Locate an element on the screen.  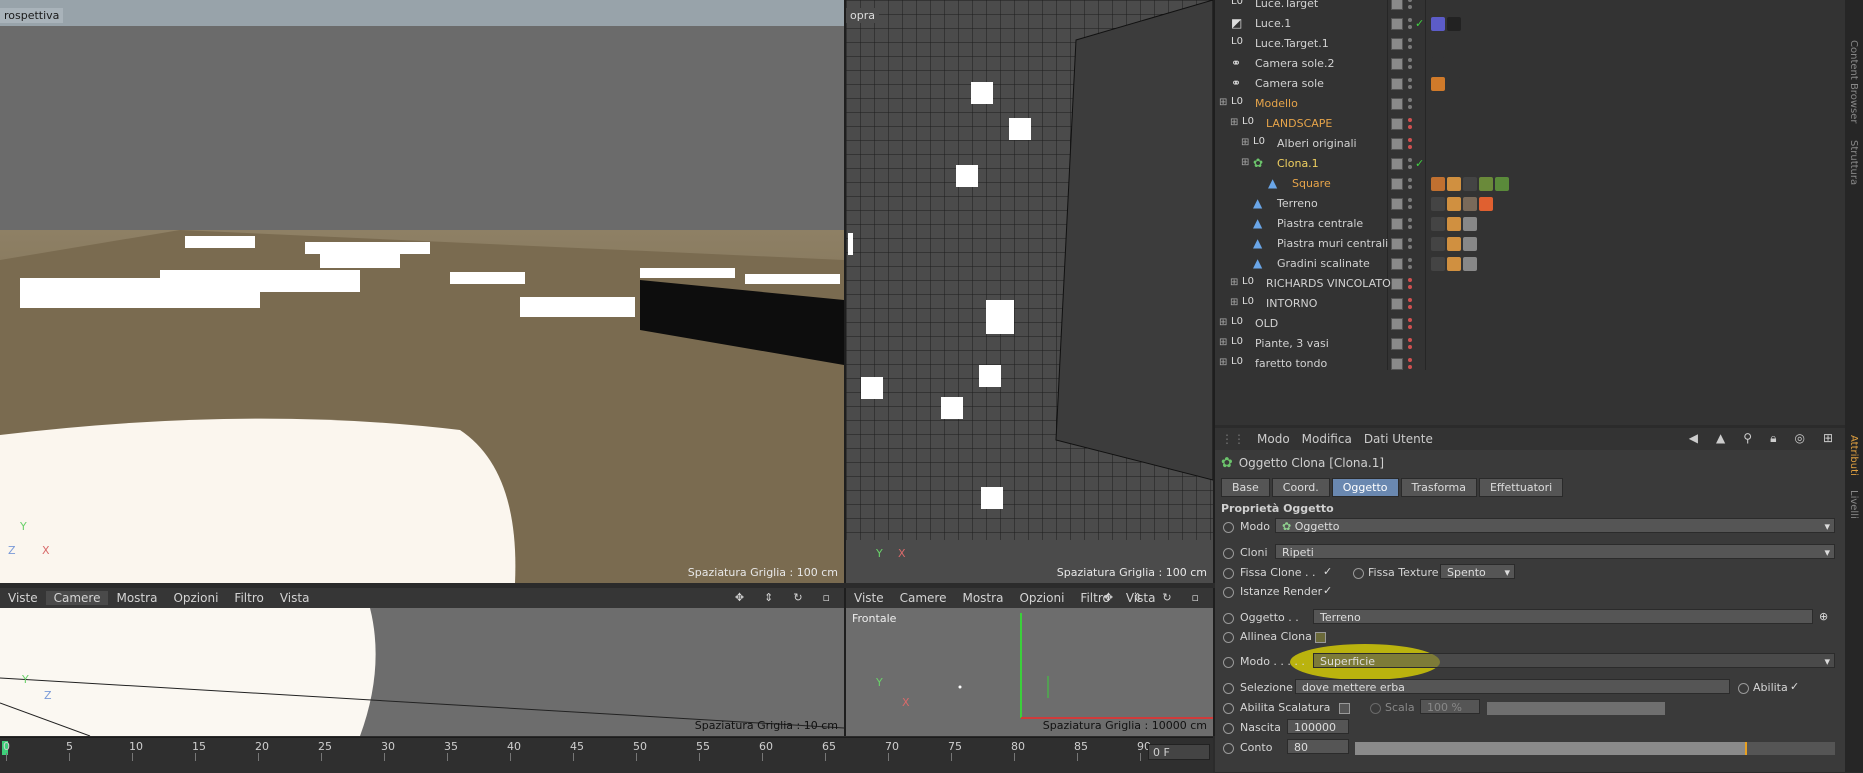
target-icon: ◎ is located at coordinates (1799, 438).